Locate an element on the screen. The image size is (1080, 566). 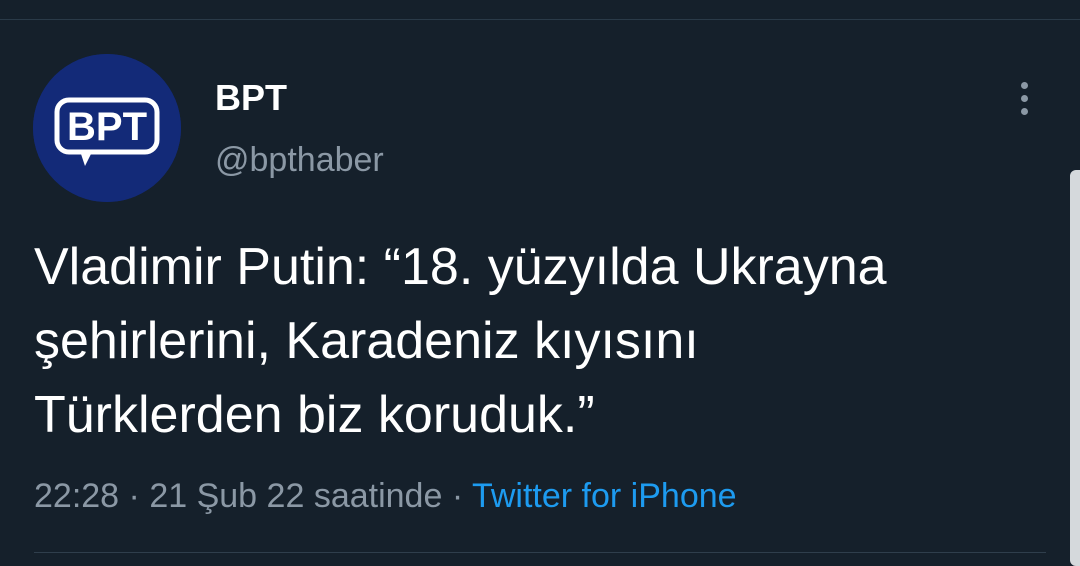
tweet-text-line: Vladimir Putin: “18. yüzyılda Ukrayna is located at coordinates (460, 267).